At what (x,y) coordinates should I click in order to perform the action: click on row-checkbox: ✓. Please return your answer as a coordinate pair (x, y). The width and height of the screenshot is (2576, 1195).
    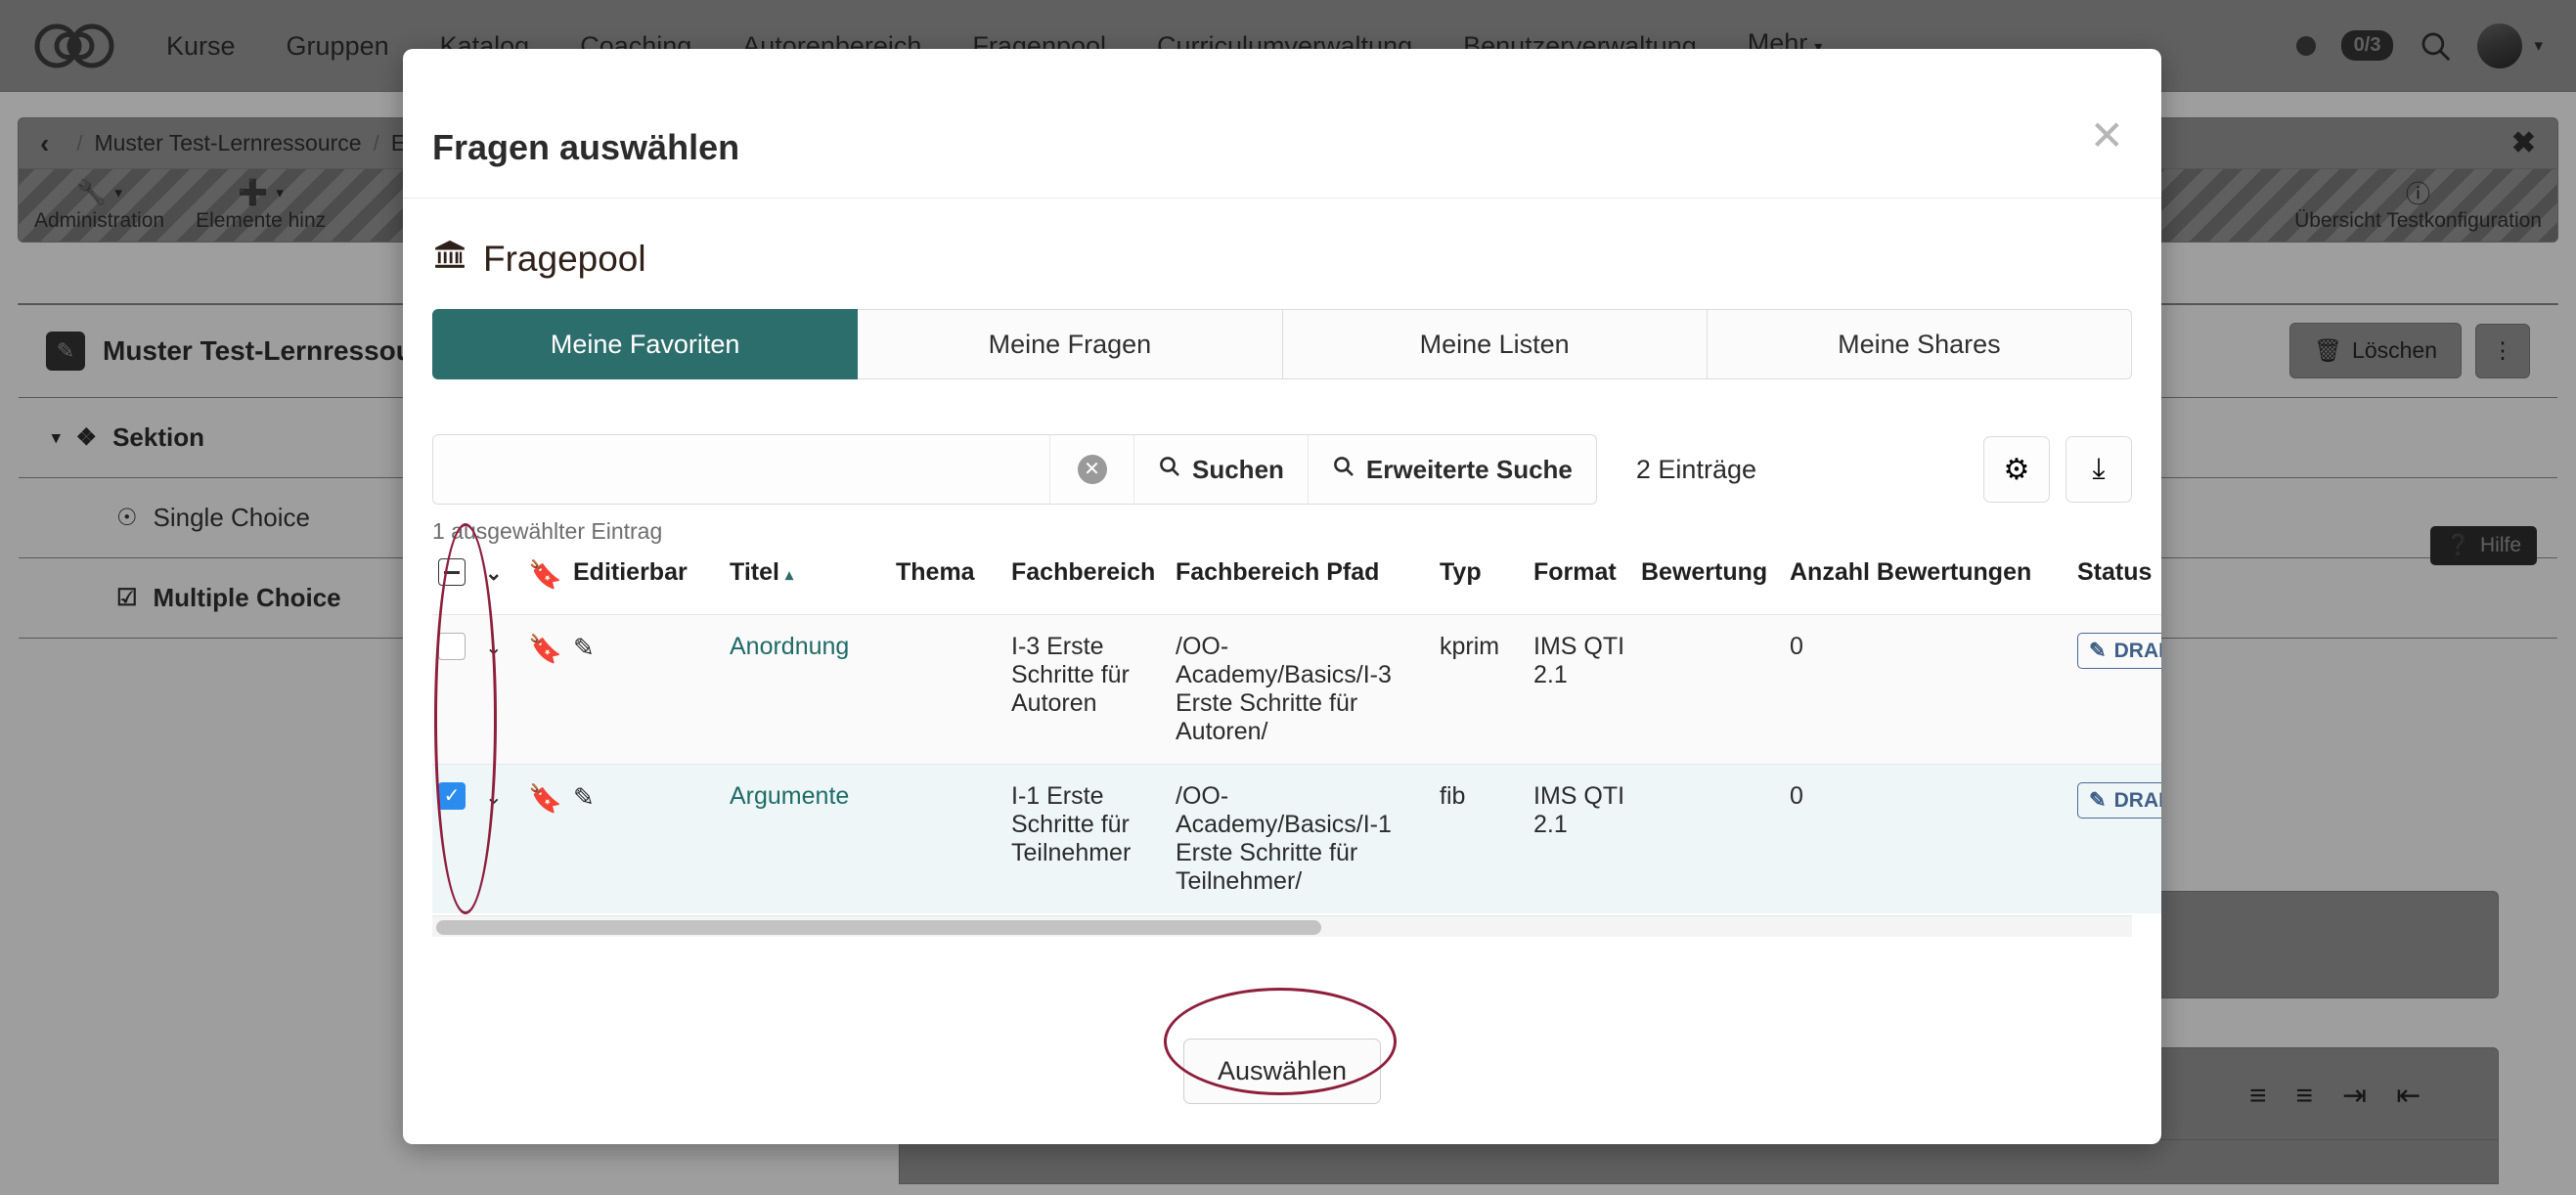
    Looking at the image, I should click on (452, 796).